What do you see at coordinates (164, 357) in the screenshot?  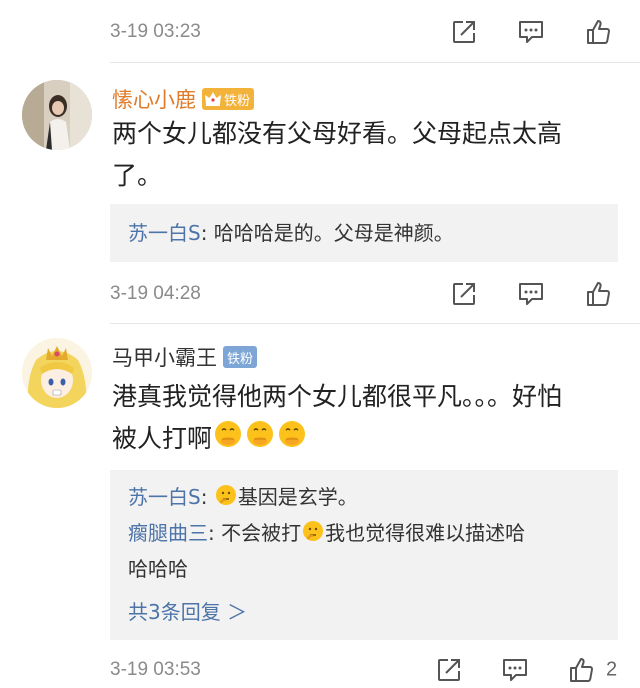 I see `username: 马甲小霸王` at bounding box center [164, 357].